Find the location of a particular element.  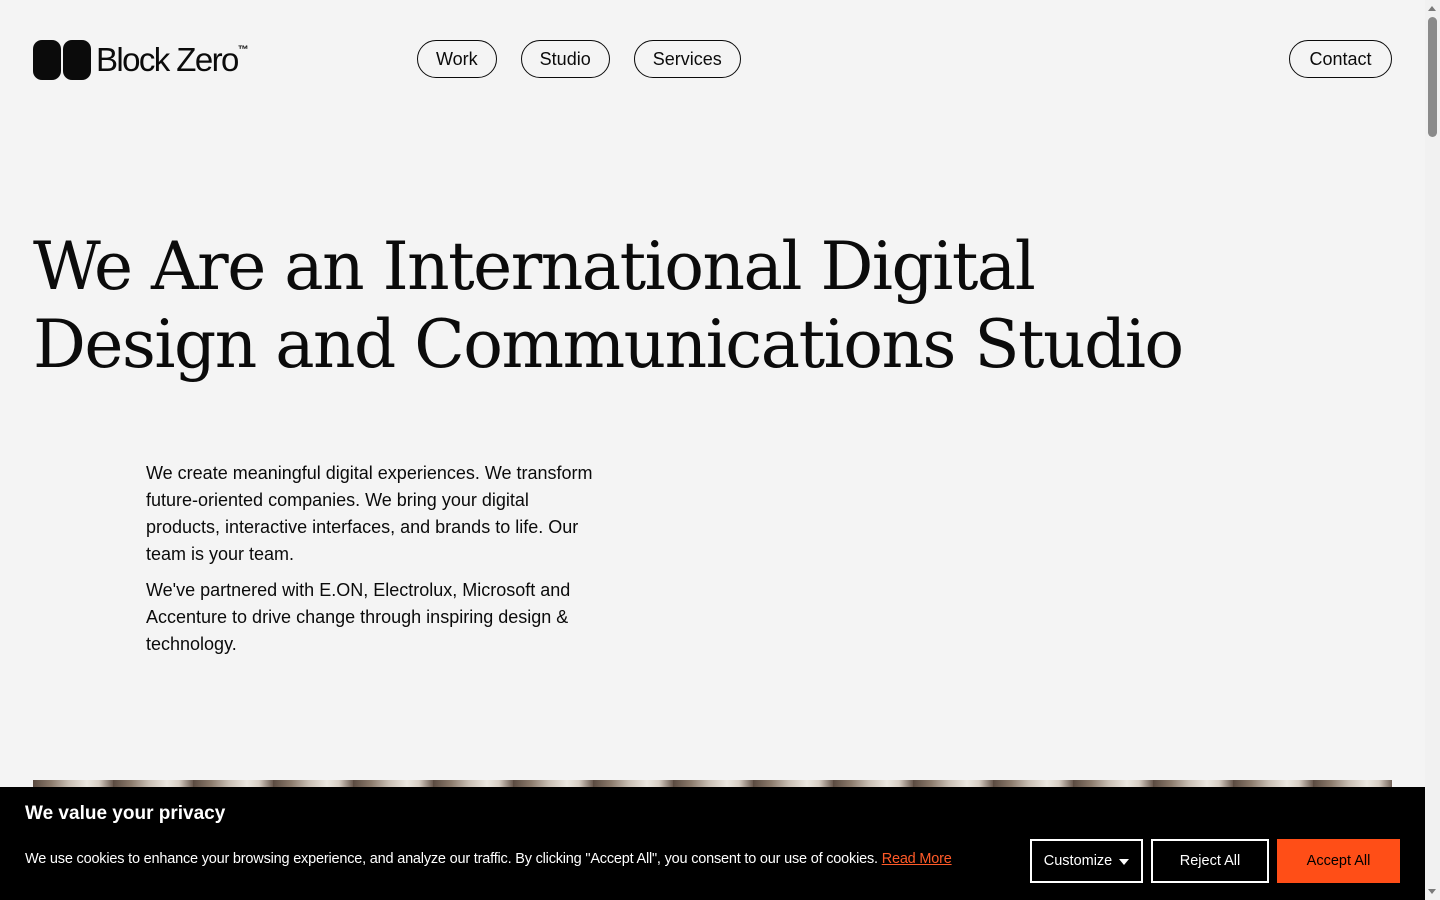

cookie-banner-title: We value your privacy is located at coordinates (125, 813).